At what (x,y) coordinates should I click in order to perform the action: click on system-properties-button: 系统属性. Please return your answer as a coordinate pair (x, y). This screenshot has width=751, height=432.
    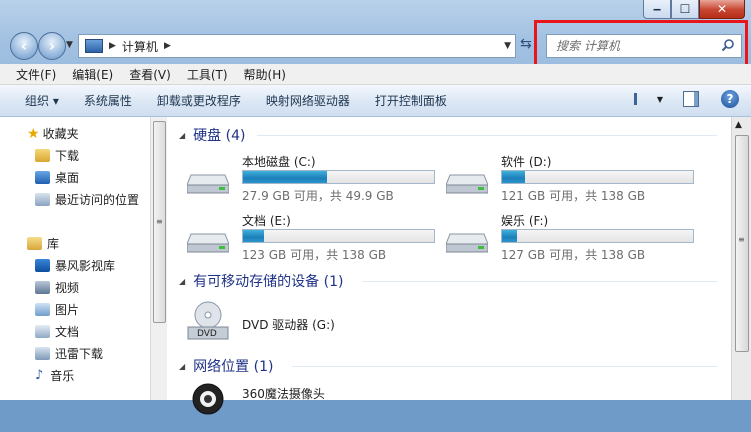
    Looking at the image, I should click on (108, 100).